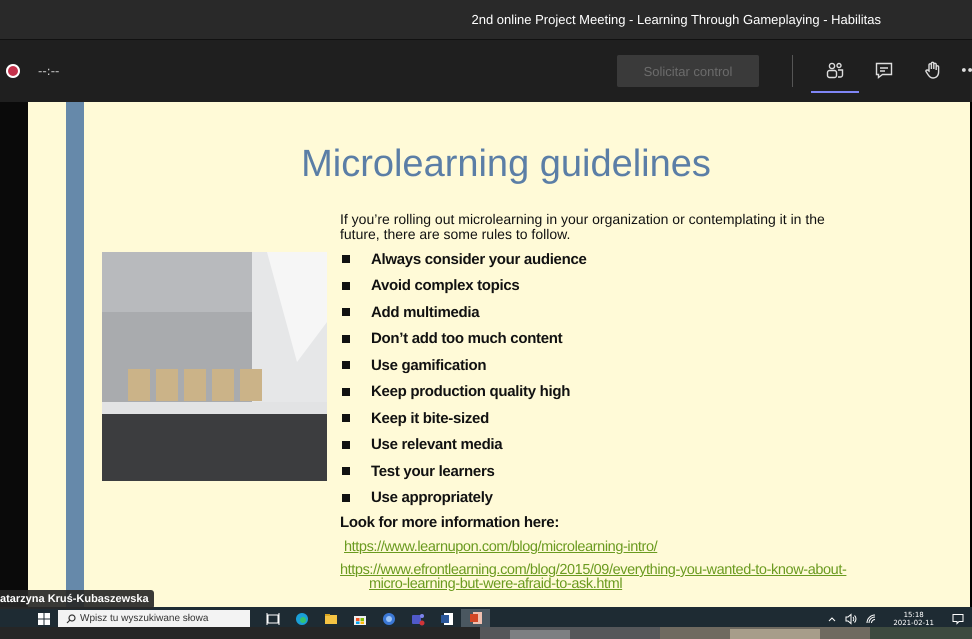 The image size is (972, 639). Describe the element at coordinates (470, 391) in the screenshot. I see `bullet-text: Keep production quality high` at that location.